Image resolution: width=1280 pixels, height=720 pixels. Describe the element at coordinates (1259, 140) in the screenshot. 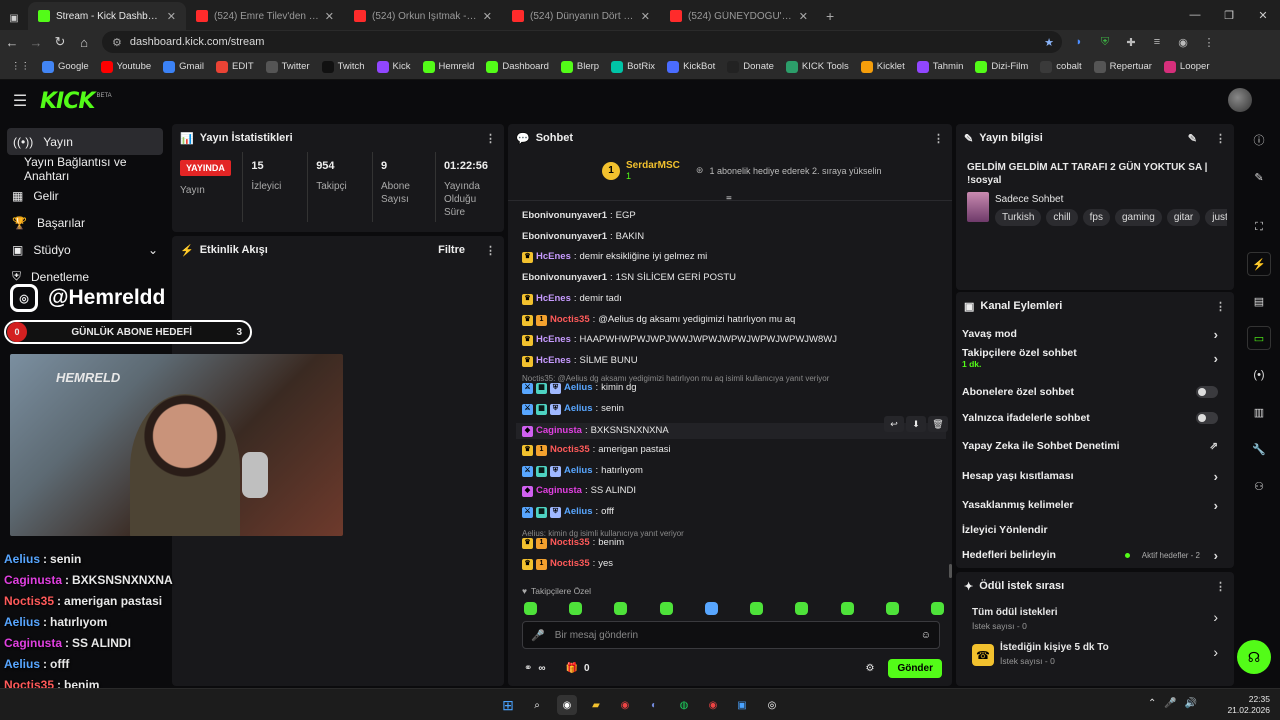

I see `info-icon: ⓘ` at that location.